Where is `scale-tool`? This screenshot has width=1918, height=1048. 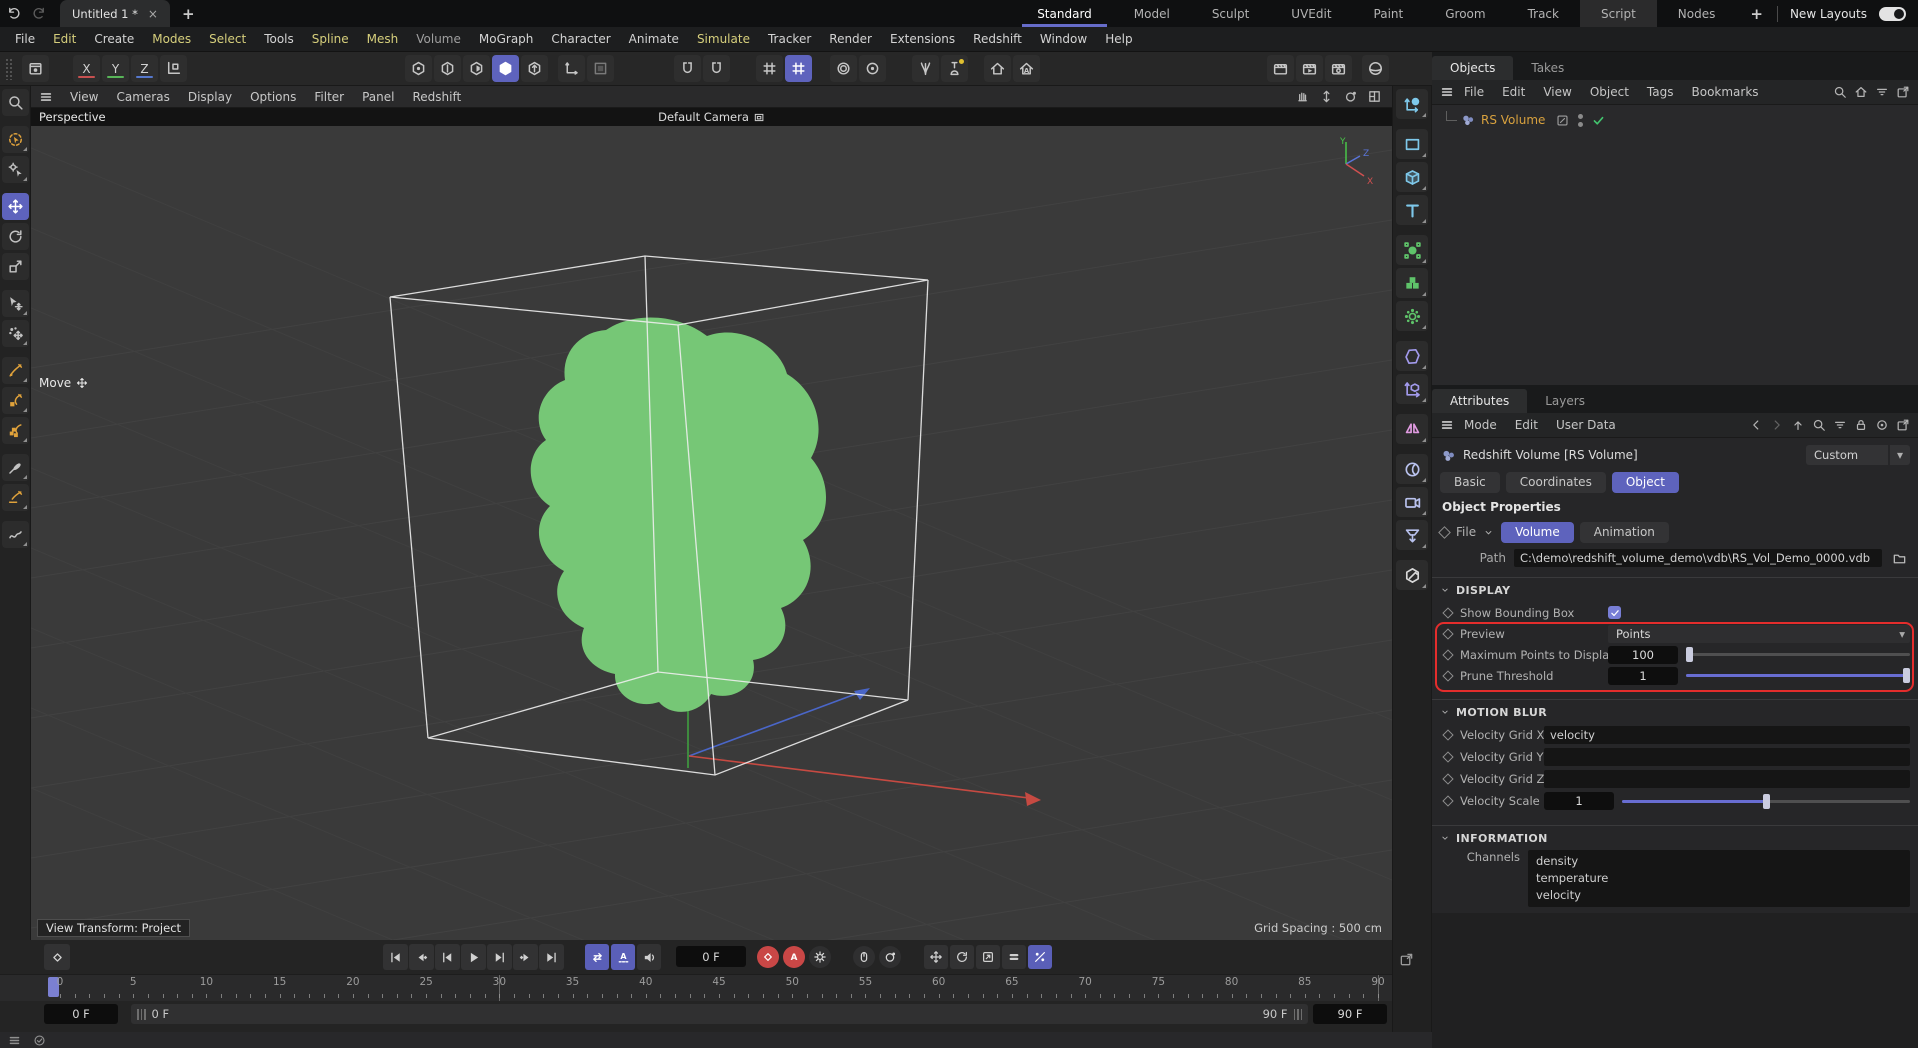 scale-tool is located at coordinates (15, 266).